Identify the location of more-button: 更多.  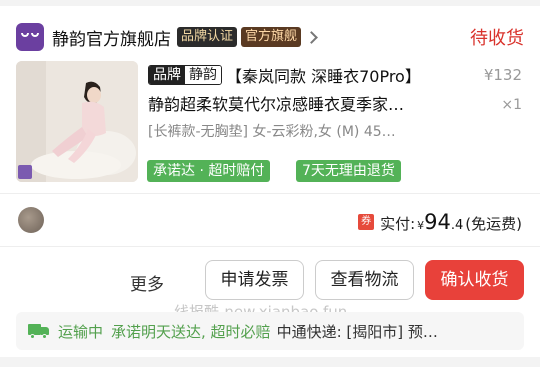
(147, 282).